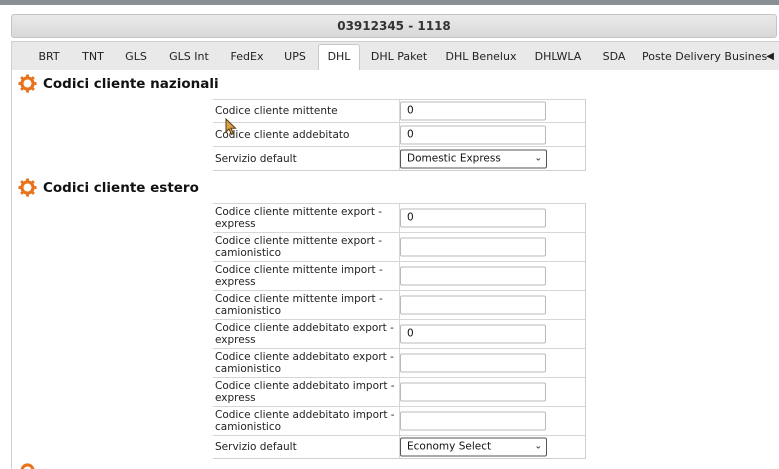 The width and height of the screenshot is (779, 469). Describe the element at coordinates (399, 57) in the screenshot. I see `tab-dhl-paket: DHL Paket` at that location.